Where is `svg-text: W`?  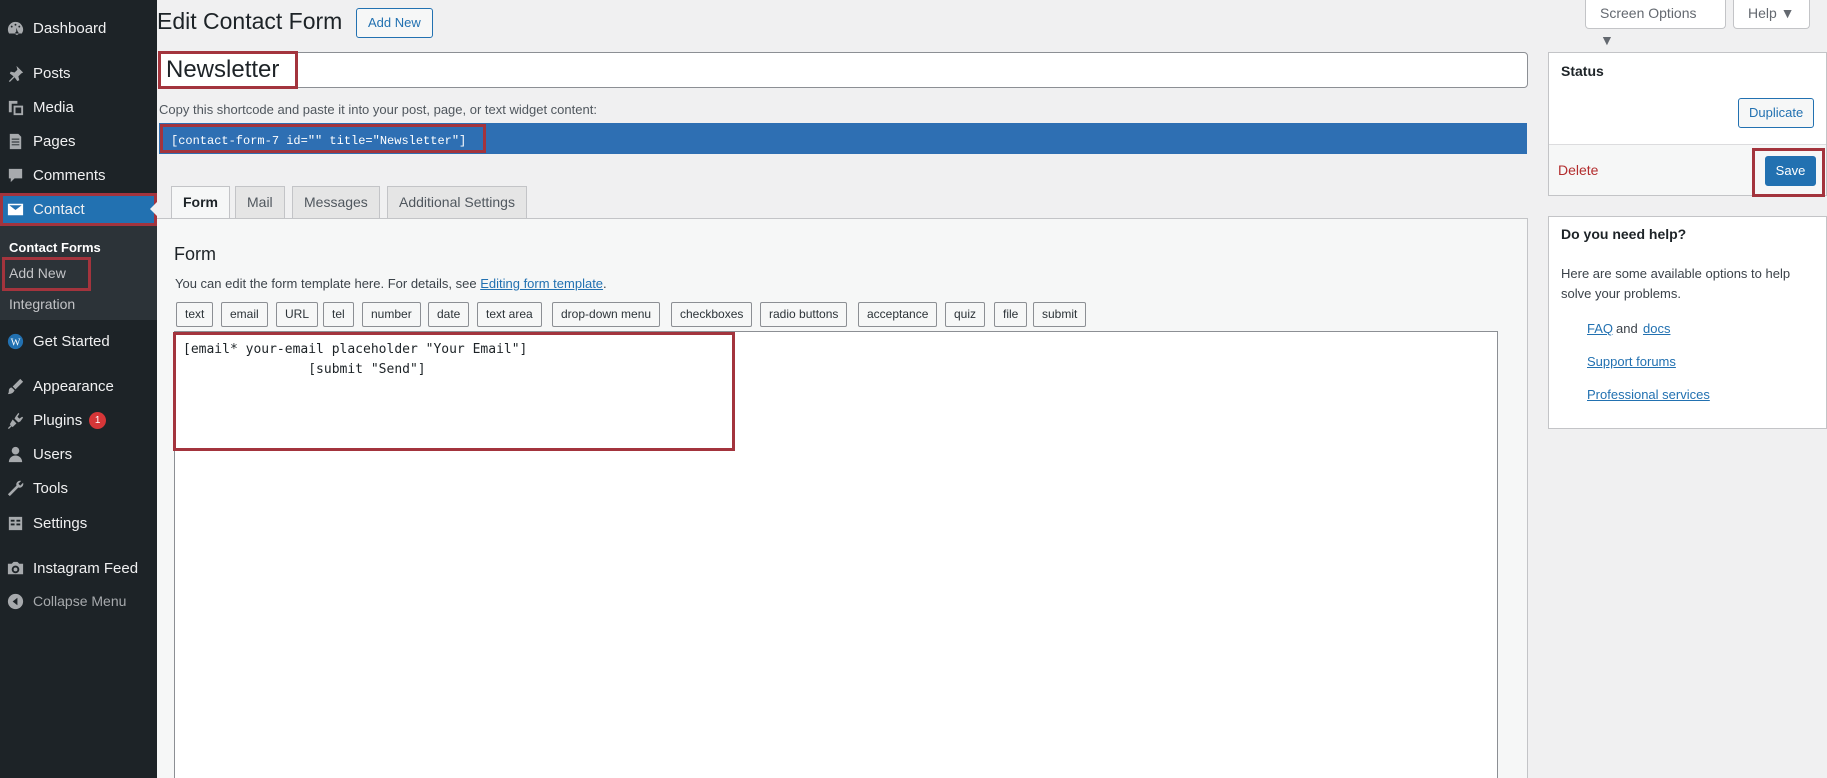
svg-text: W is located at coordinates (15, 342).